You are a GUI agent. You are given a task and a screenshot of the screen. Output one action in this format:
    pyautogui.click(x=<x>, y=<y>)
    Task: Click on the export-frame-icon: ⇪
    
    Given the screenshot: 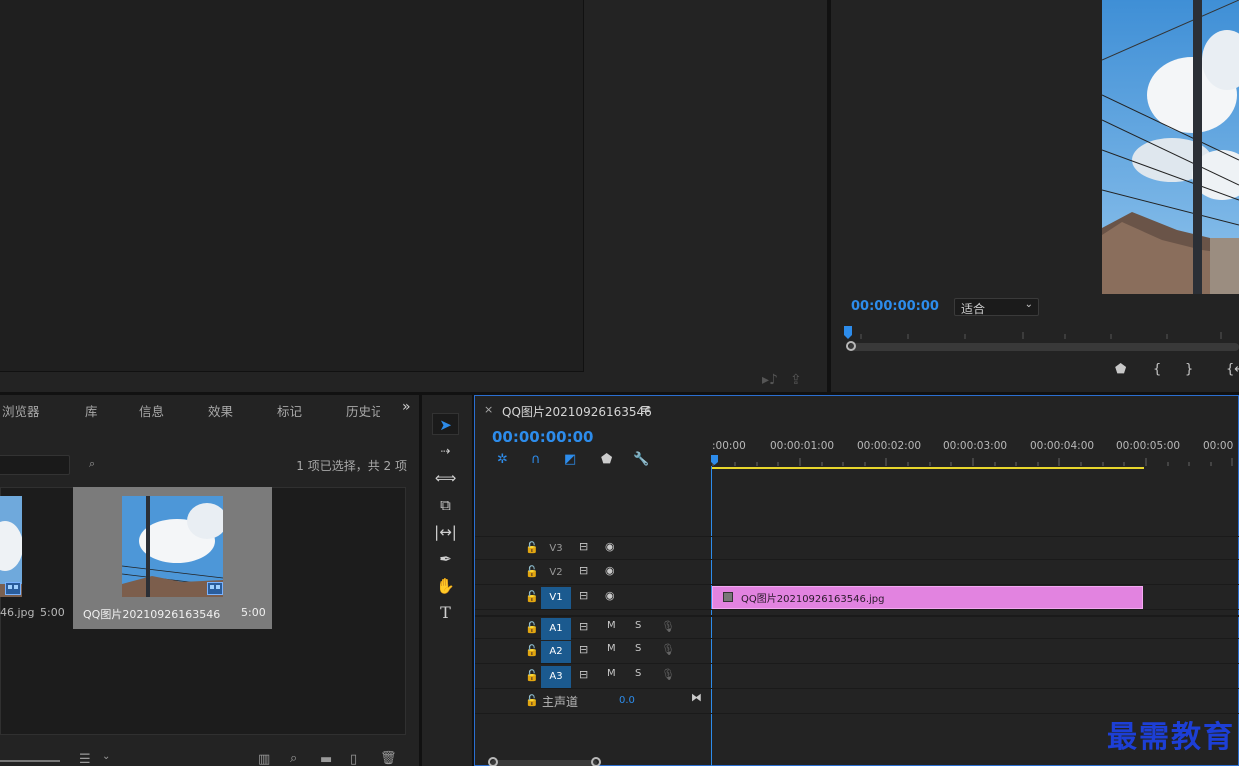 What is the action you would take?
    pyautogui.click(x=796, y=380)
    